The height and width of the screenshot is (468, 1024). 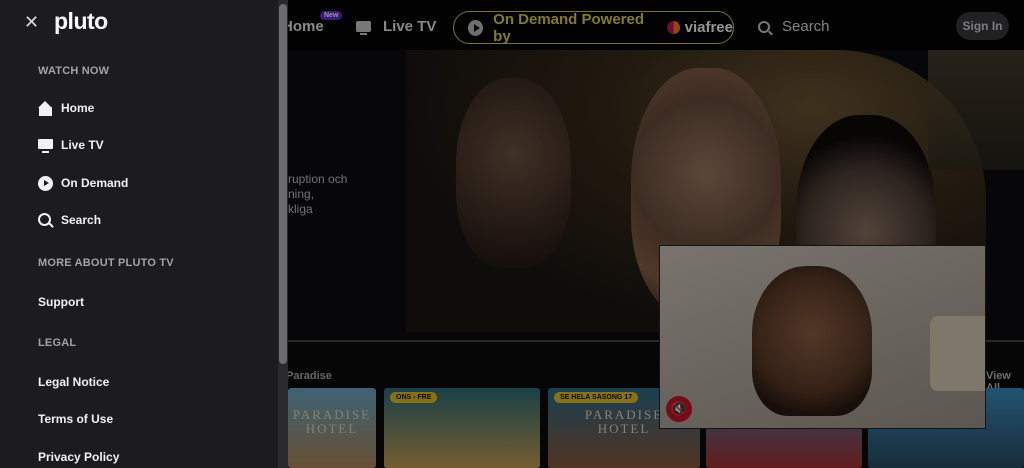 What do you see at coordinates (283, 184) in the screenshot?
I see `menu-scrollbar-thumb` at bounding box center [283, 184].